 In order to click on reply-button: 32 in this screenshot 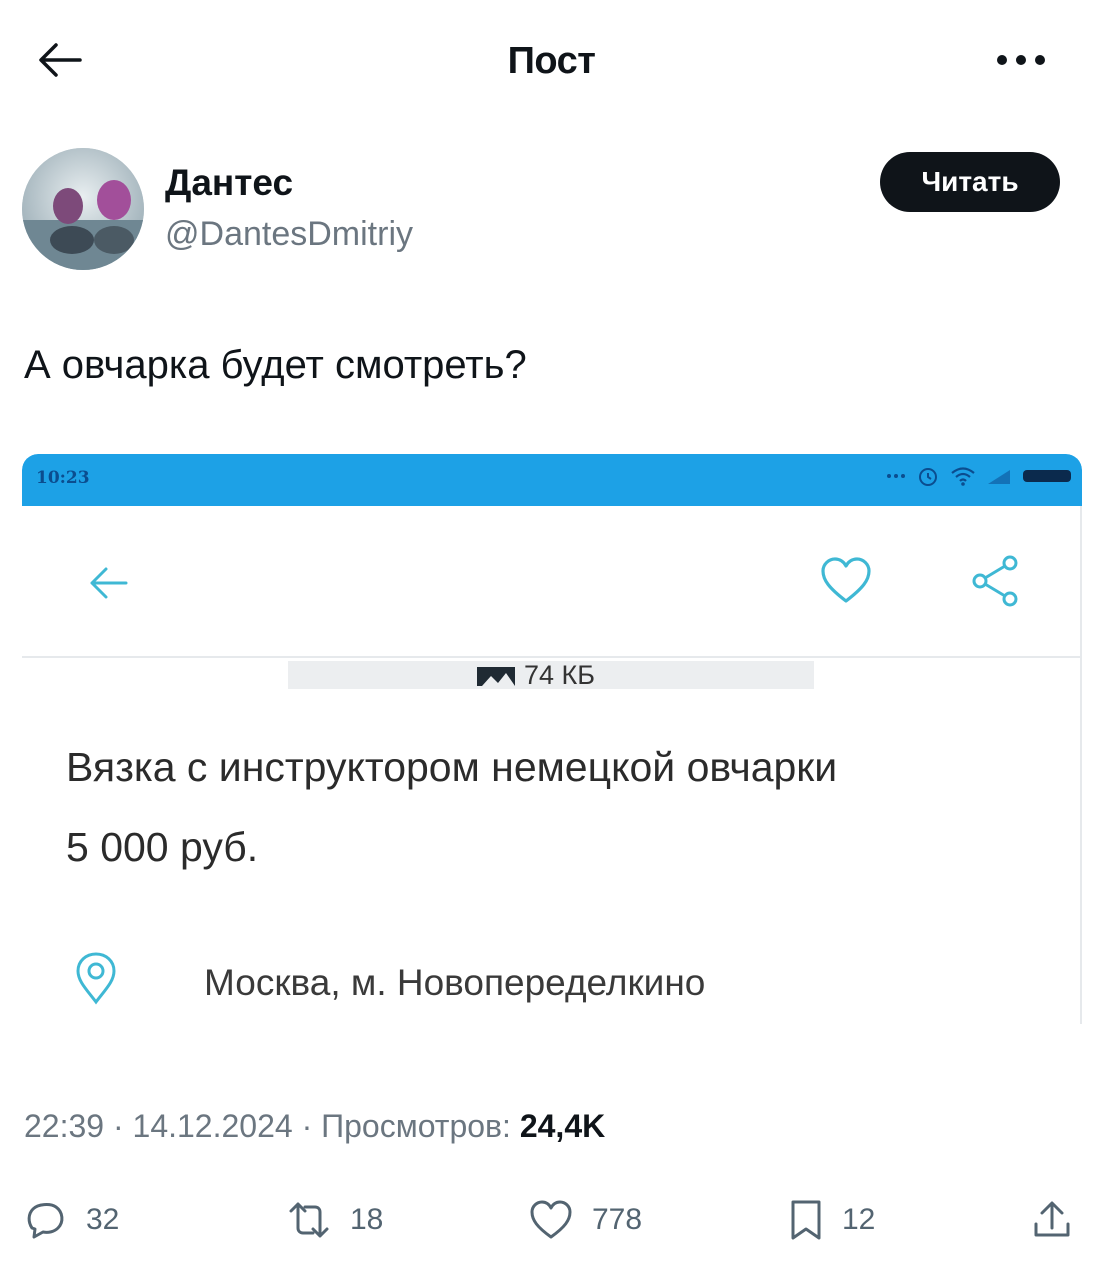, I will do `click(71, 1220)`.